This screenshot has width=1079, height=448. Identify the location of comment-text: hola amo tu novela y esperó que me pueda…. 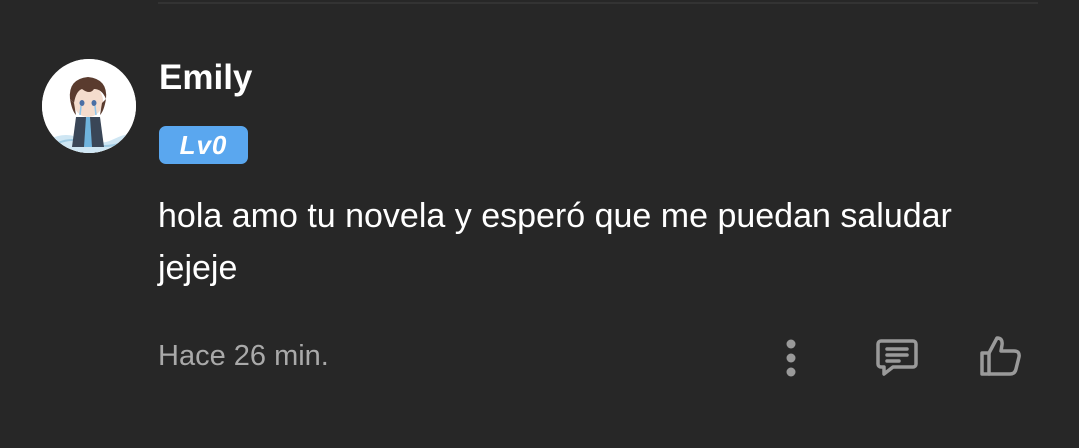
(555, 242).